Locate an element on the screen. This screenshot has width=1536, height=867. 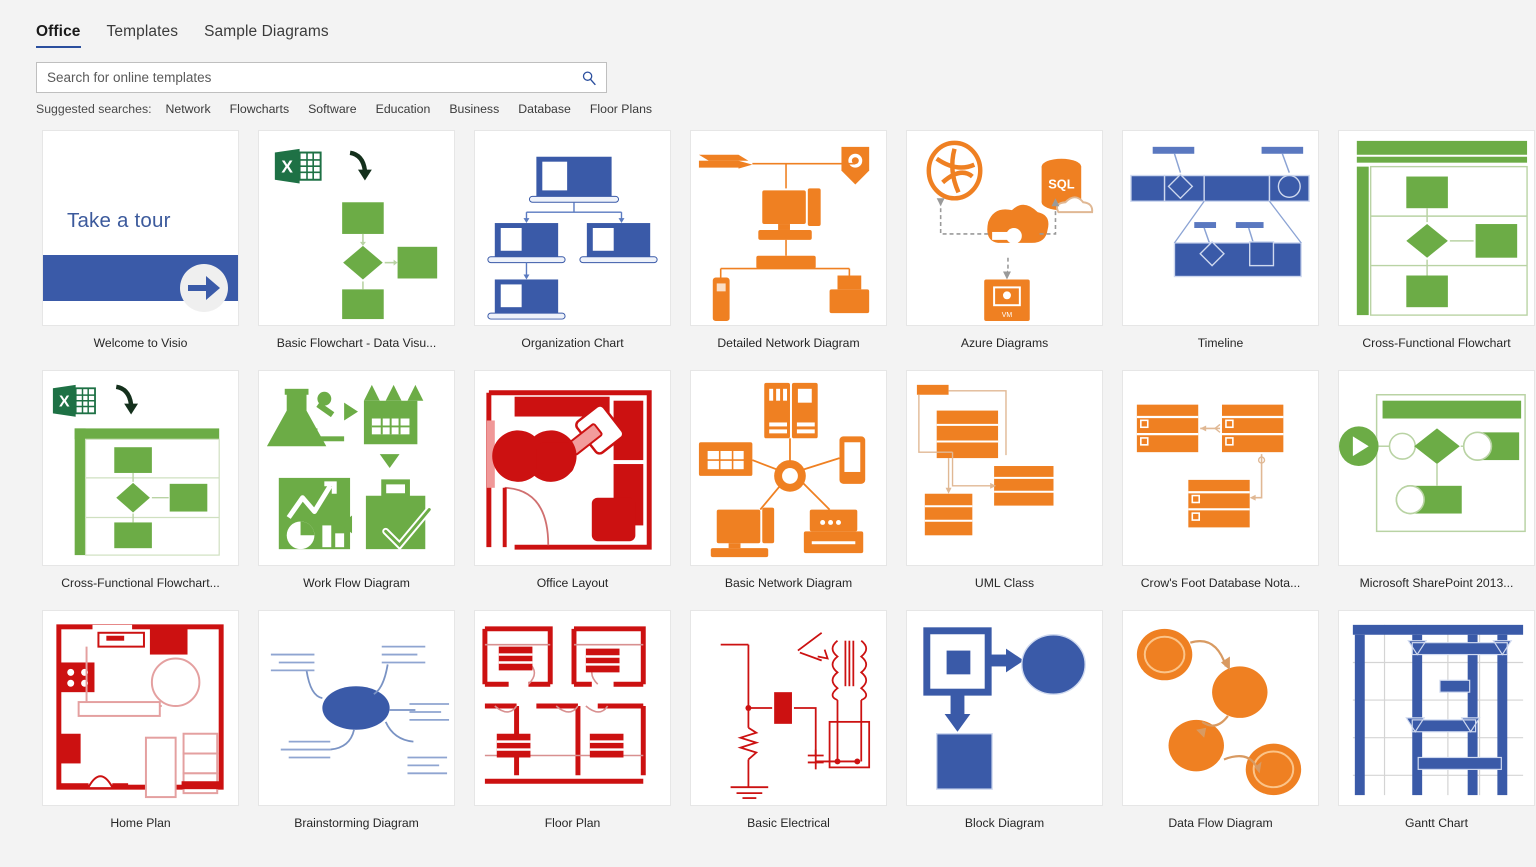
suggested-education: Education is located at coordinates (403, 109).